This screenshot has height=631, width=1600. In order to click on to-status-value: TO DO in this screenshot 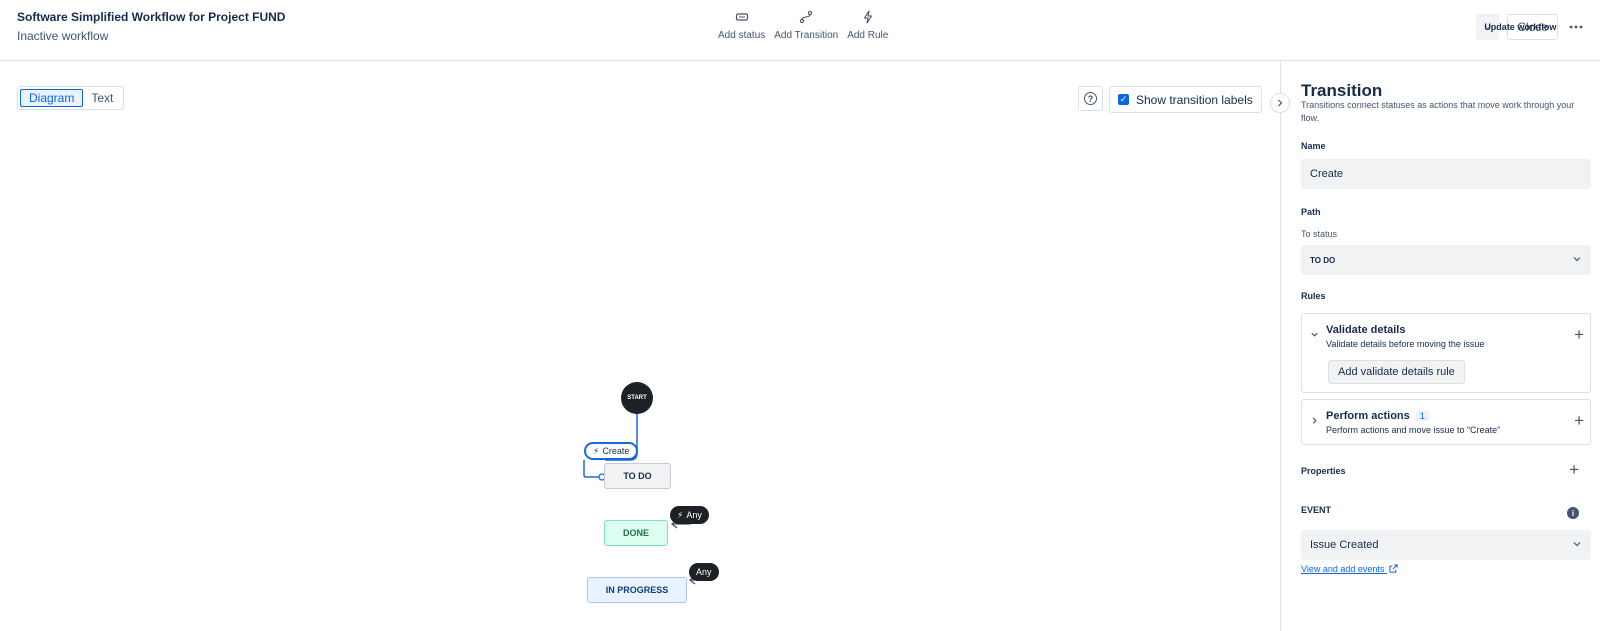, I will do `click(1323, 260)`.